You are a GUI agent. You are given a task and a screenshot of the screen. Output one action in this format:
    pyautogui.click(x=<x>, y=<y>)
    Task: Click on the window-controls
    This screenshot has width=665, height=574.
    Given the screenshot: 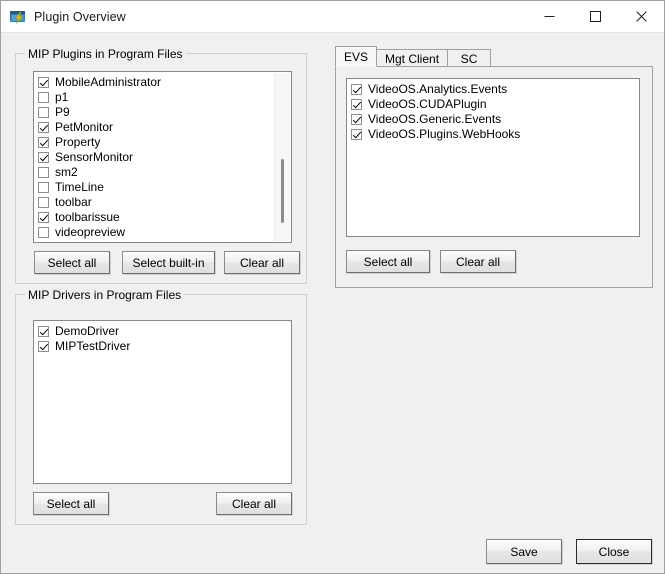 What is the action you would take?
    pyautogui.click(x=595, y=16)
    